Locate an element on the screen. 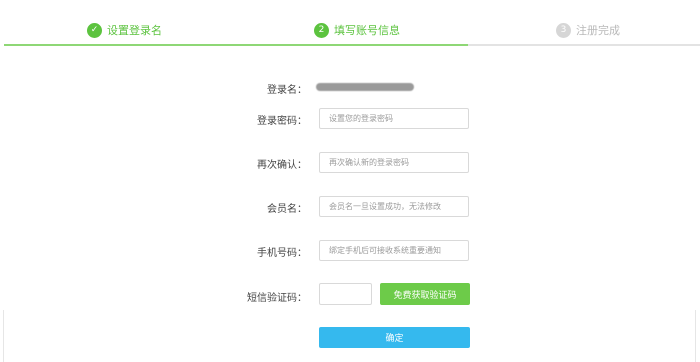 The width and height of the screenshot is (700, 362). check-icon: ✓ is located at coordinates (94, 30).